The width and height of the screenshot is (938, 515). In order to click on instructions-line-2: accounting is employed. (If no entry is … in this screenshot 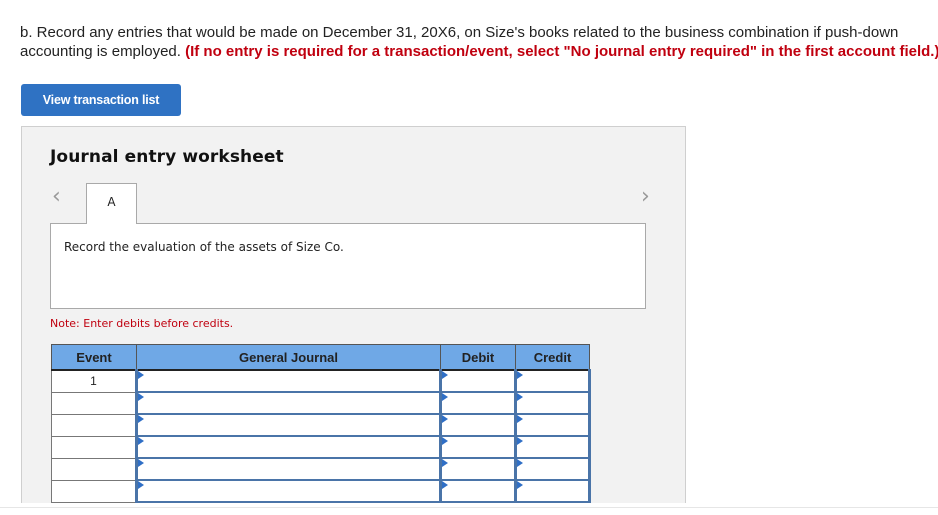, I will do `click(479, 51)`.